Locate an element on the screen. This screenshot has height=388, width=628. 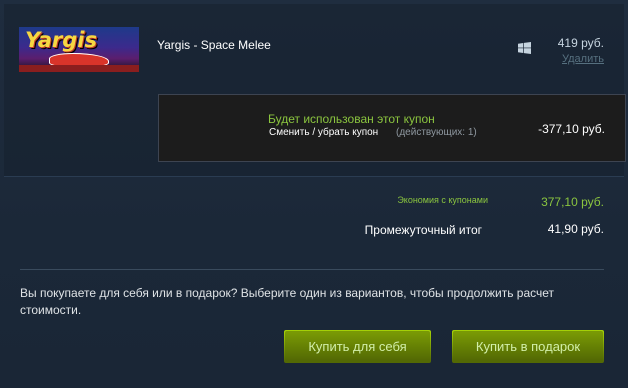
capsule-logo-text: Yargis is located at coordinates (61, 40).